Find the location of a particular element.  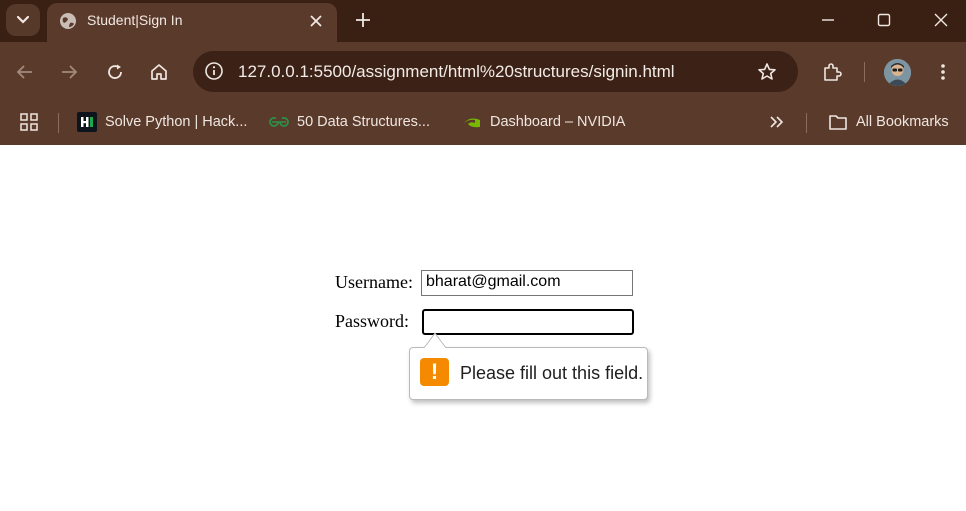

home-button is located at coordinates (159, 72).